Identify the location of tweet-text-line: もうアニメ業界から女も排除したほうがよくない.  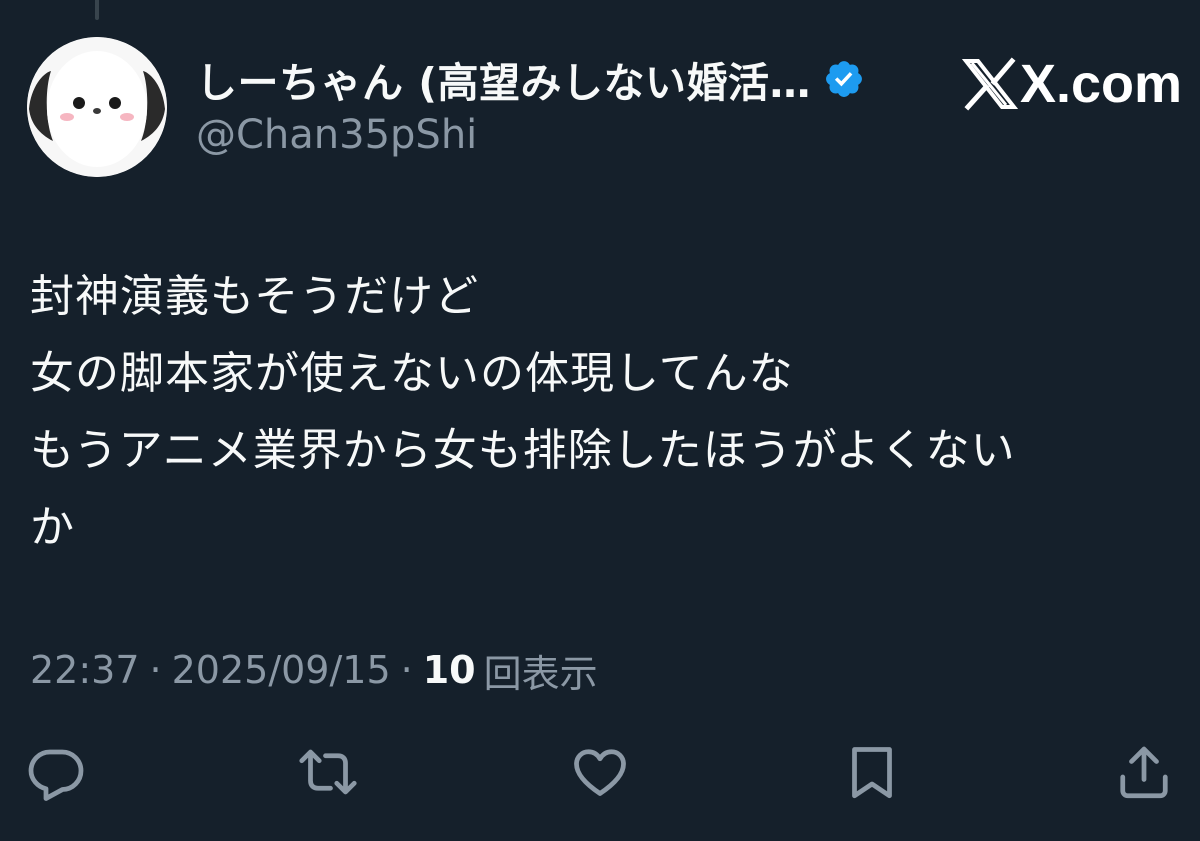
(523, 450).